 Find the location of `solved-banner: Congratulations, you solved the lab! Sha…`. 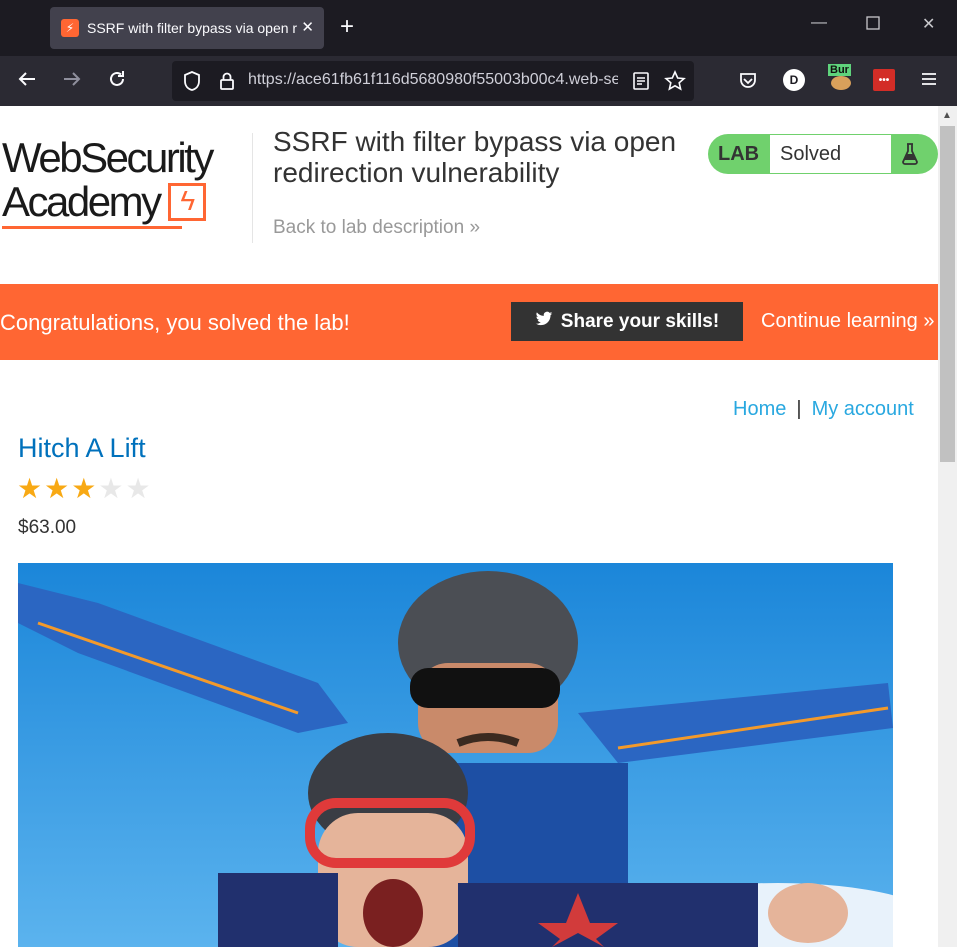

solved-banner: Congratulations, you solved the lab! Sha… is located at coordinates (469, 322).